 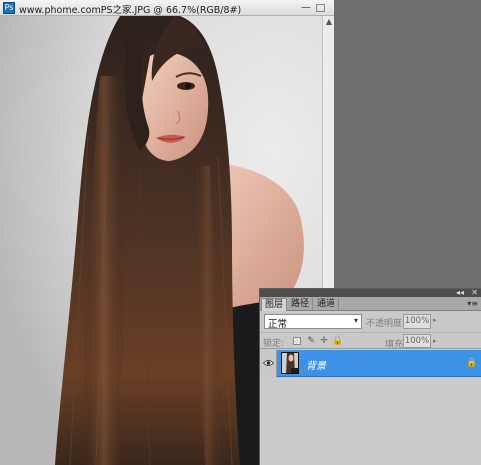 What do you see at coordinates (130, 10) in the screenshot?
I see `document-title: www.phome.comPS之家.JPG @ 66.7%(RGB/8#)` at bounding box center [130, 10].